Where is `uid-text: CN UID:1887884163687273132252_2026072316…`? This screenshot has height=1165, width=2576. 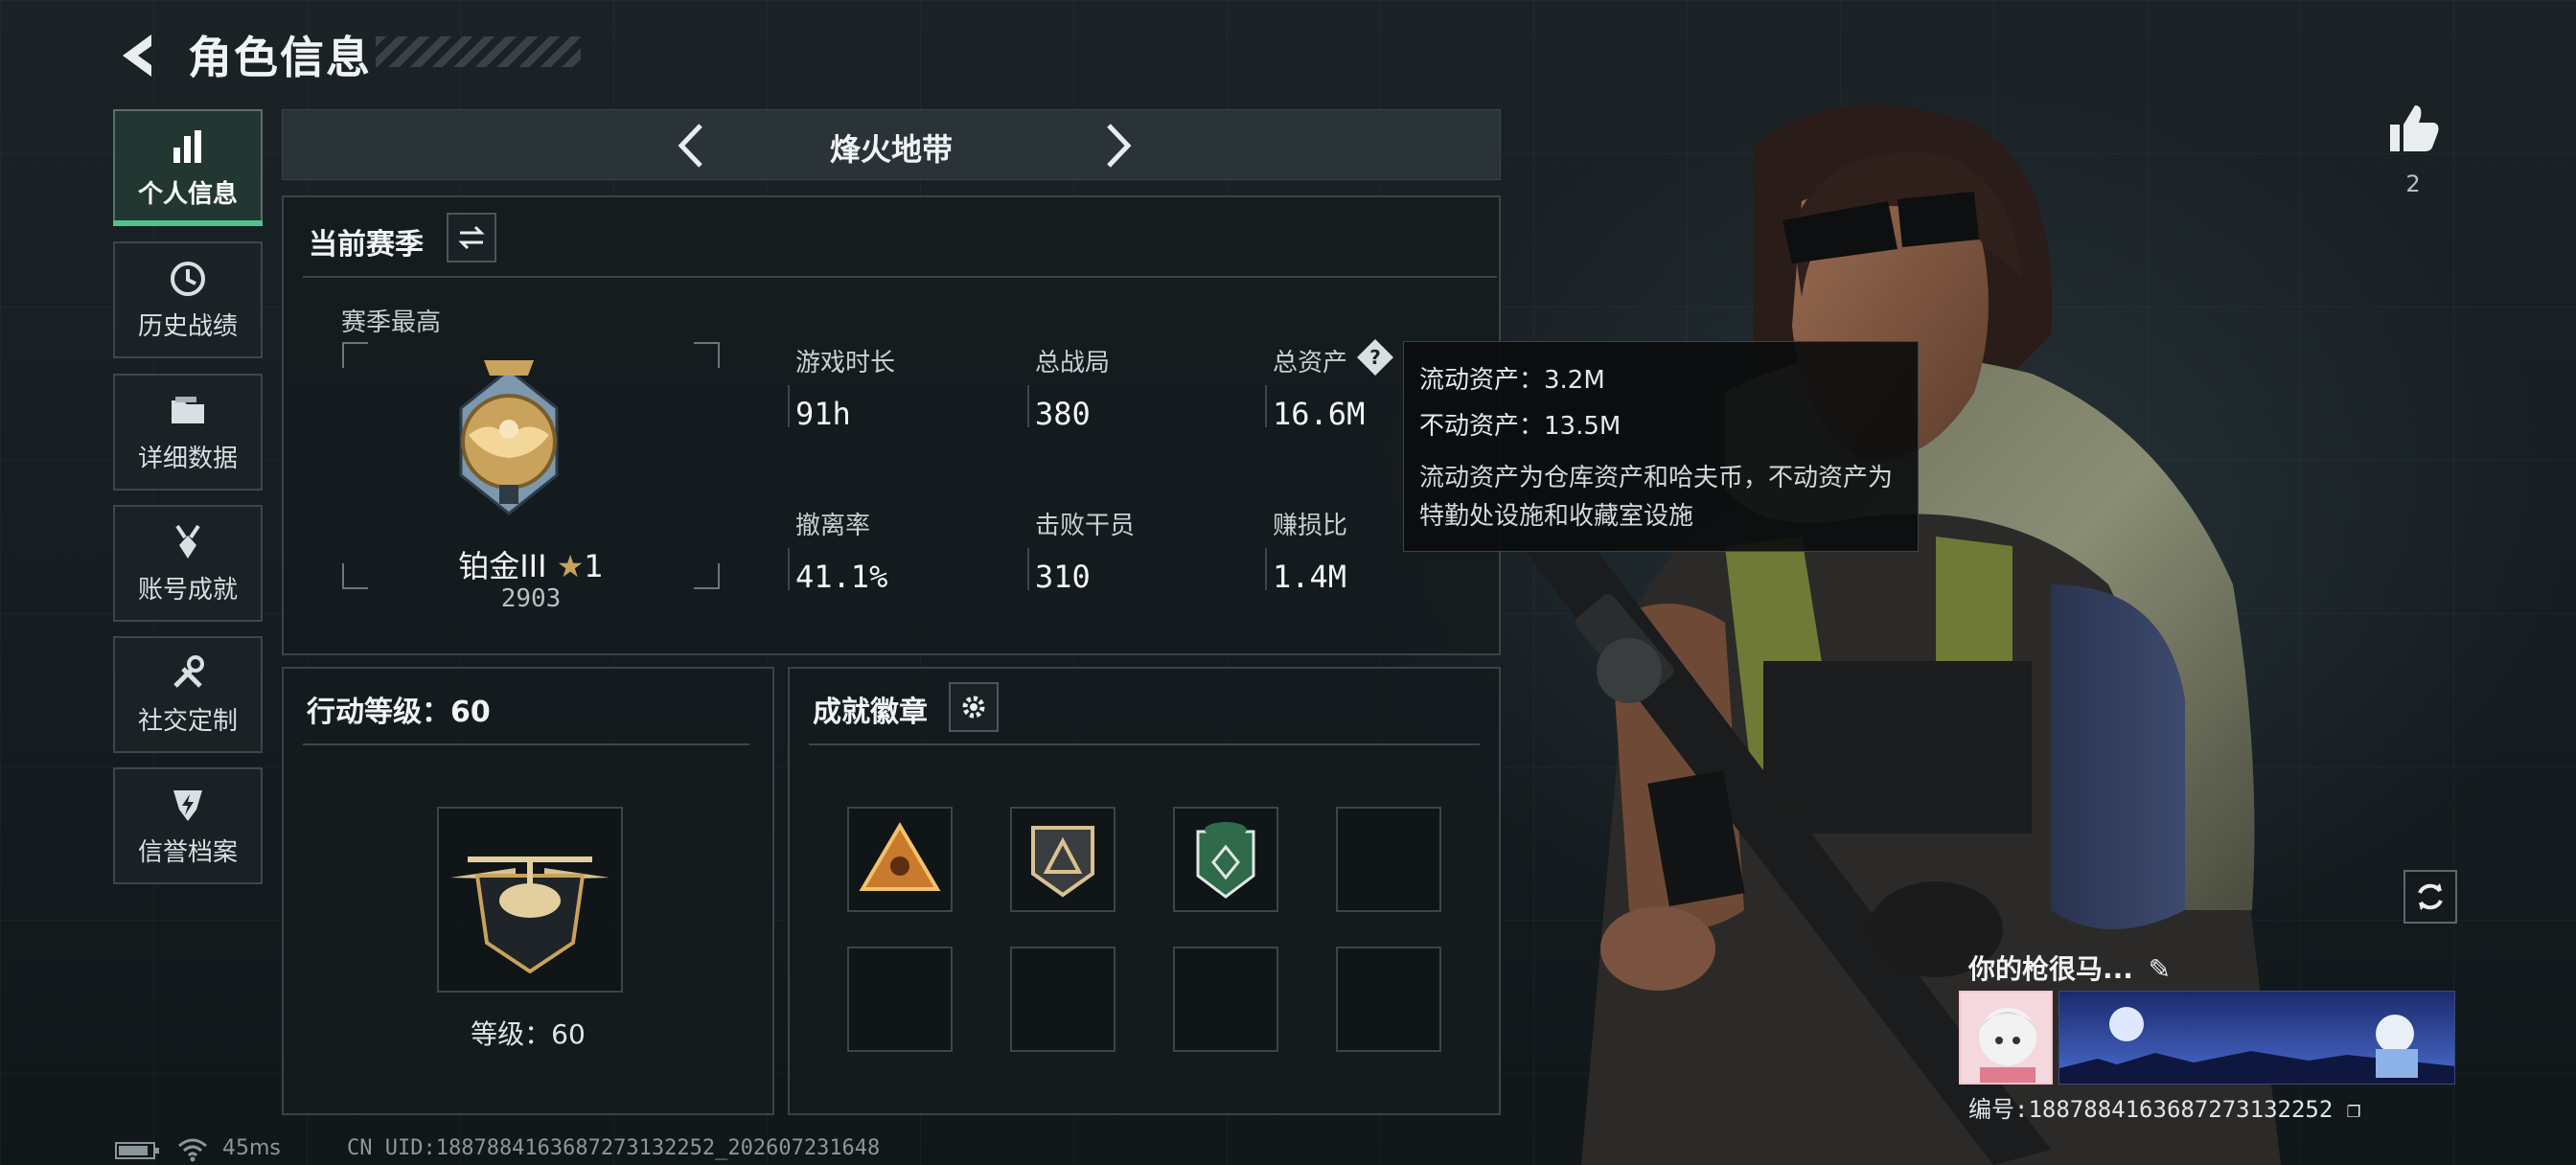 uid-text: CN UID:1887884163687273132252_2026072316… is located at coordinates (614, 1148).